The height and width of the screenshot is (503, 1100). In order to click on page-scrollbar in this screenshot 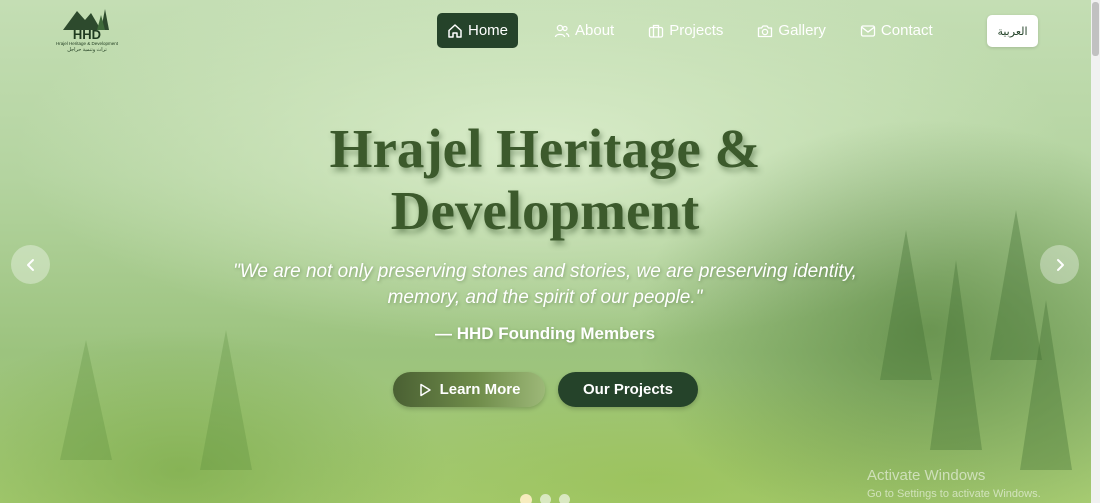, I will do `click(1095, 251)`.